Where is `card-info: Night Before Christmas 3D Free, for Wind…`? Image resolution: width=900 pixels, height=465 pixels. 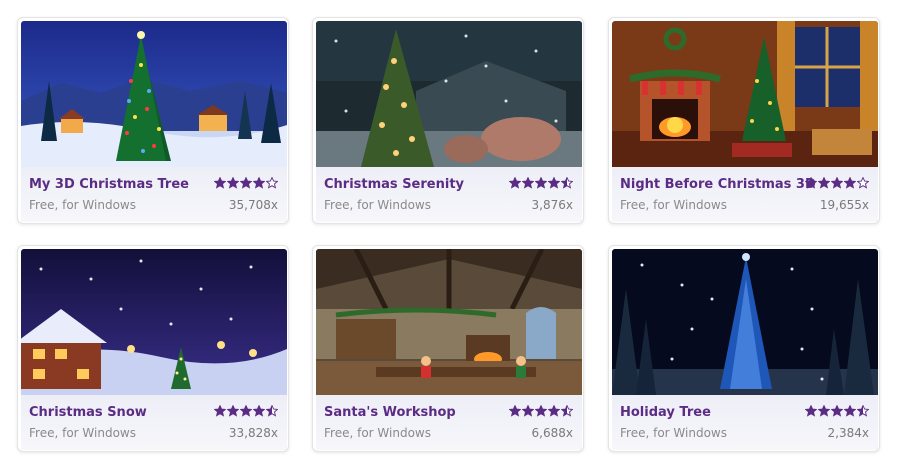
card-info: Night Before Christmas 3D Free, for Wind… is located at coordinates (745, 194).